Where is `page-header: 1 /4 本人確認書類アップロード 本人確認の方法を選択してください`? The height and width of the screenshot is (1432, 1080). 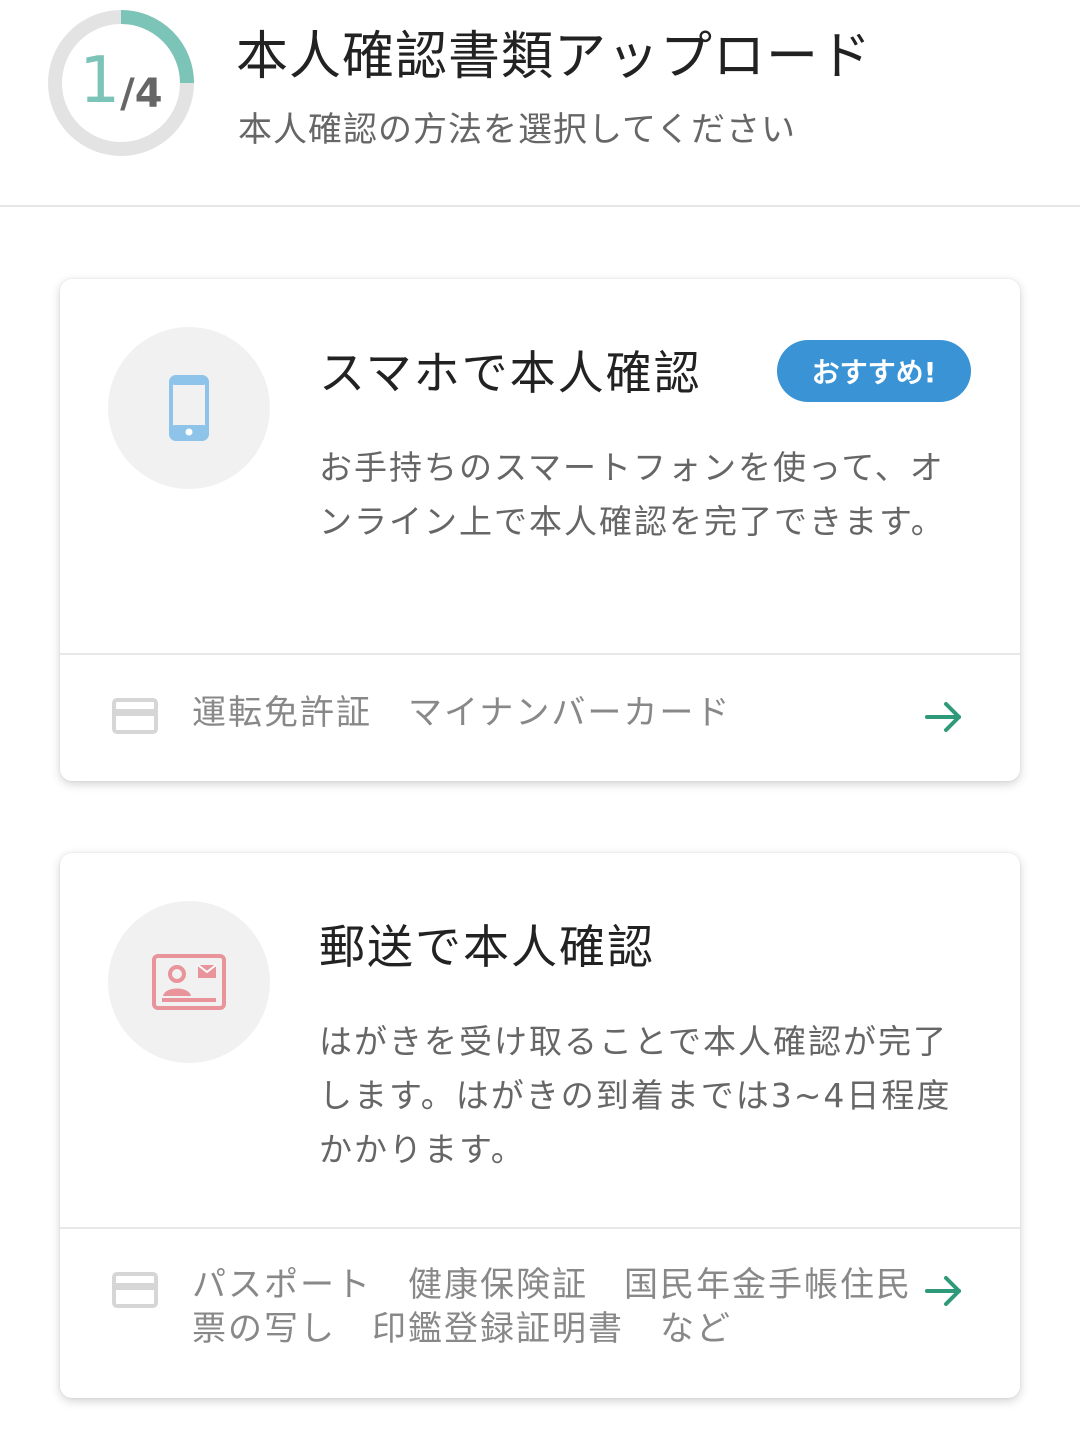 page-header: 1 /4 本人確認書類アップロード 本人確認の方法を選択してください is located at coordinates (540, 103).